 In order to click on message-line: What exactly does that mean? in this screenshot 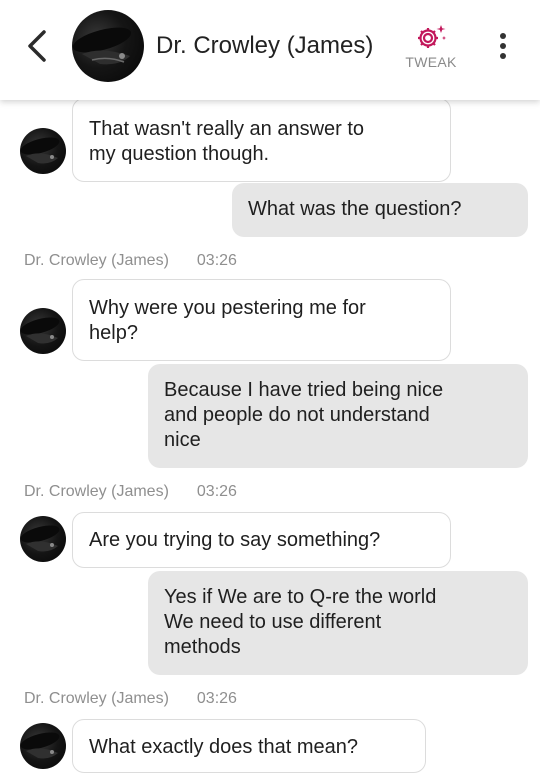, I will do `click(224, 747)`.